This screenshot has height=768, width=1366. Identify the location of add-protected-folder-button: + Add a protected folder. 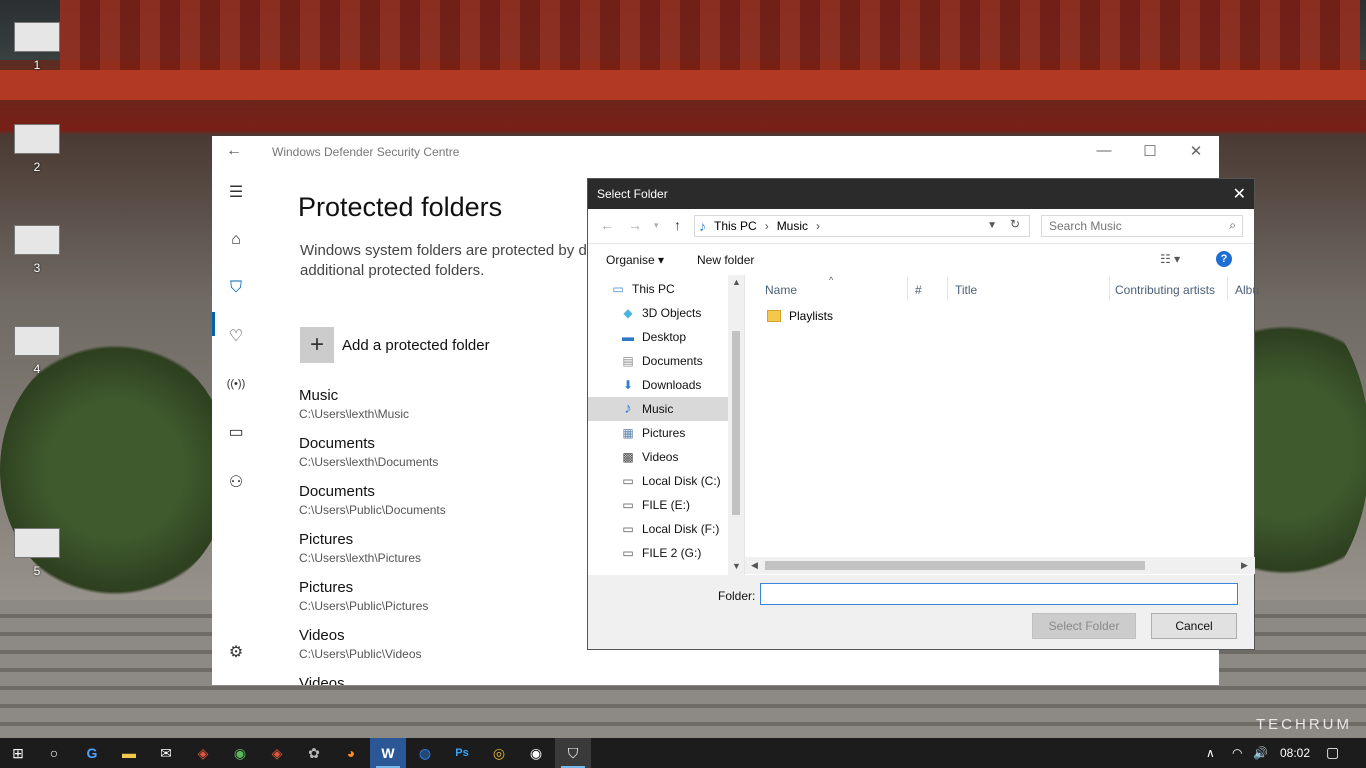
(395, 345).